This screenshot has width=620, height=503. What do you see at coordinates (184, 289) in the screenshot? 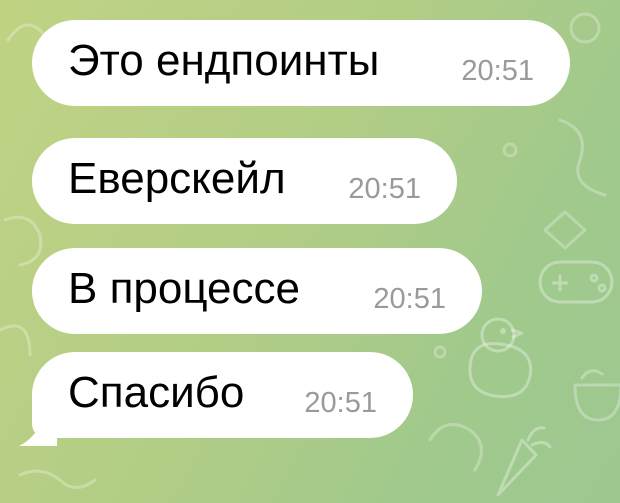
I see `message-text: В процессе` at bounding box center [184, 289].